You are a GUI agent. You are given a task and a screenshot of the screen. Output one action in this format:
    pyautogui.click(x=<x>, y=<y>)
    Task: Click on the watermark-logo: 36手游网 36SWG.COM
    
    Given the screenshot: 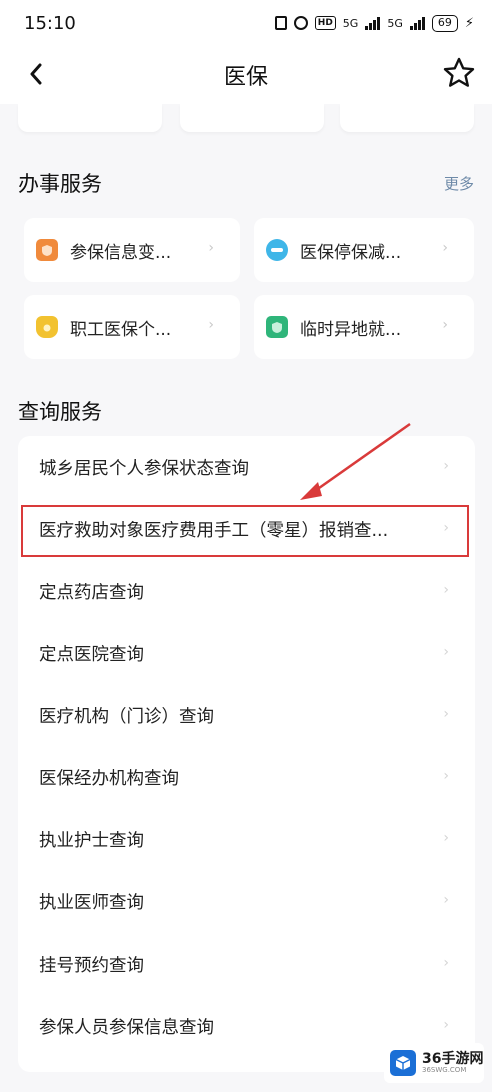 What is the action you would take?
    pyautogui.click(x=434, y=1063)
    